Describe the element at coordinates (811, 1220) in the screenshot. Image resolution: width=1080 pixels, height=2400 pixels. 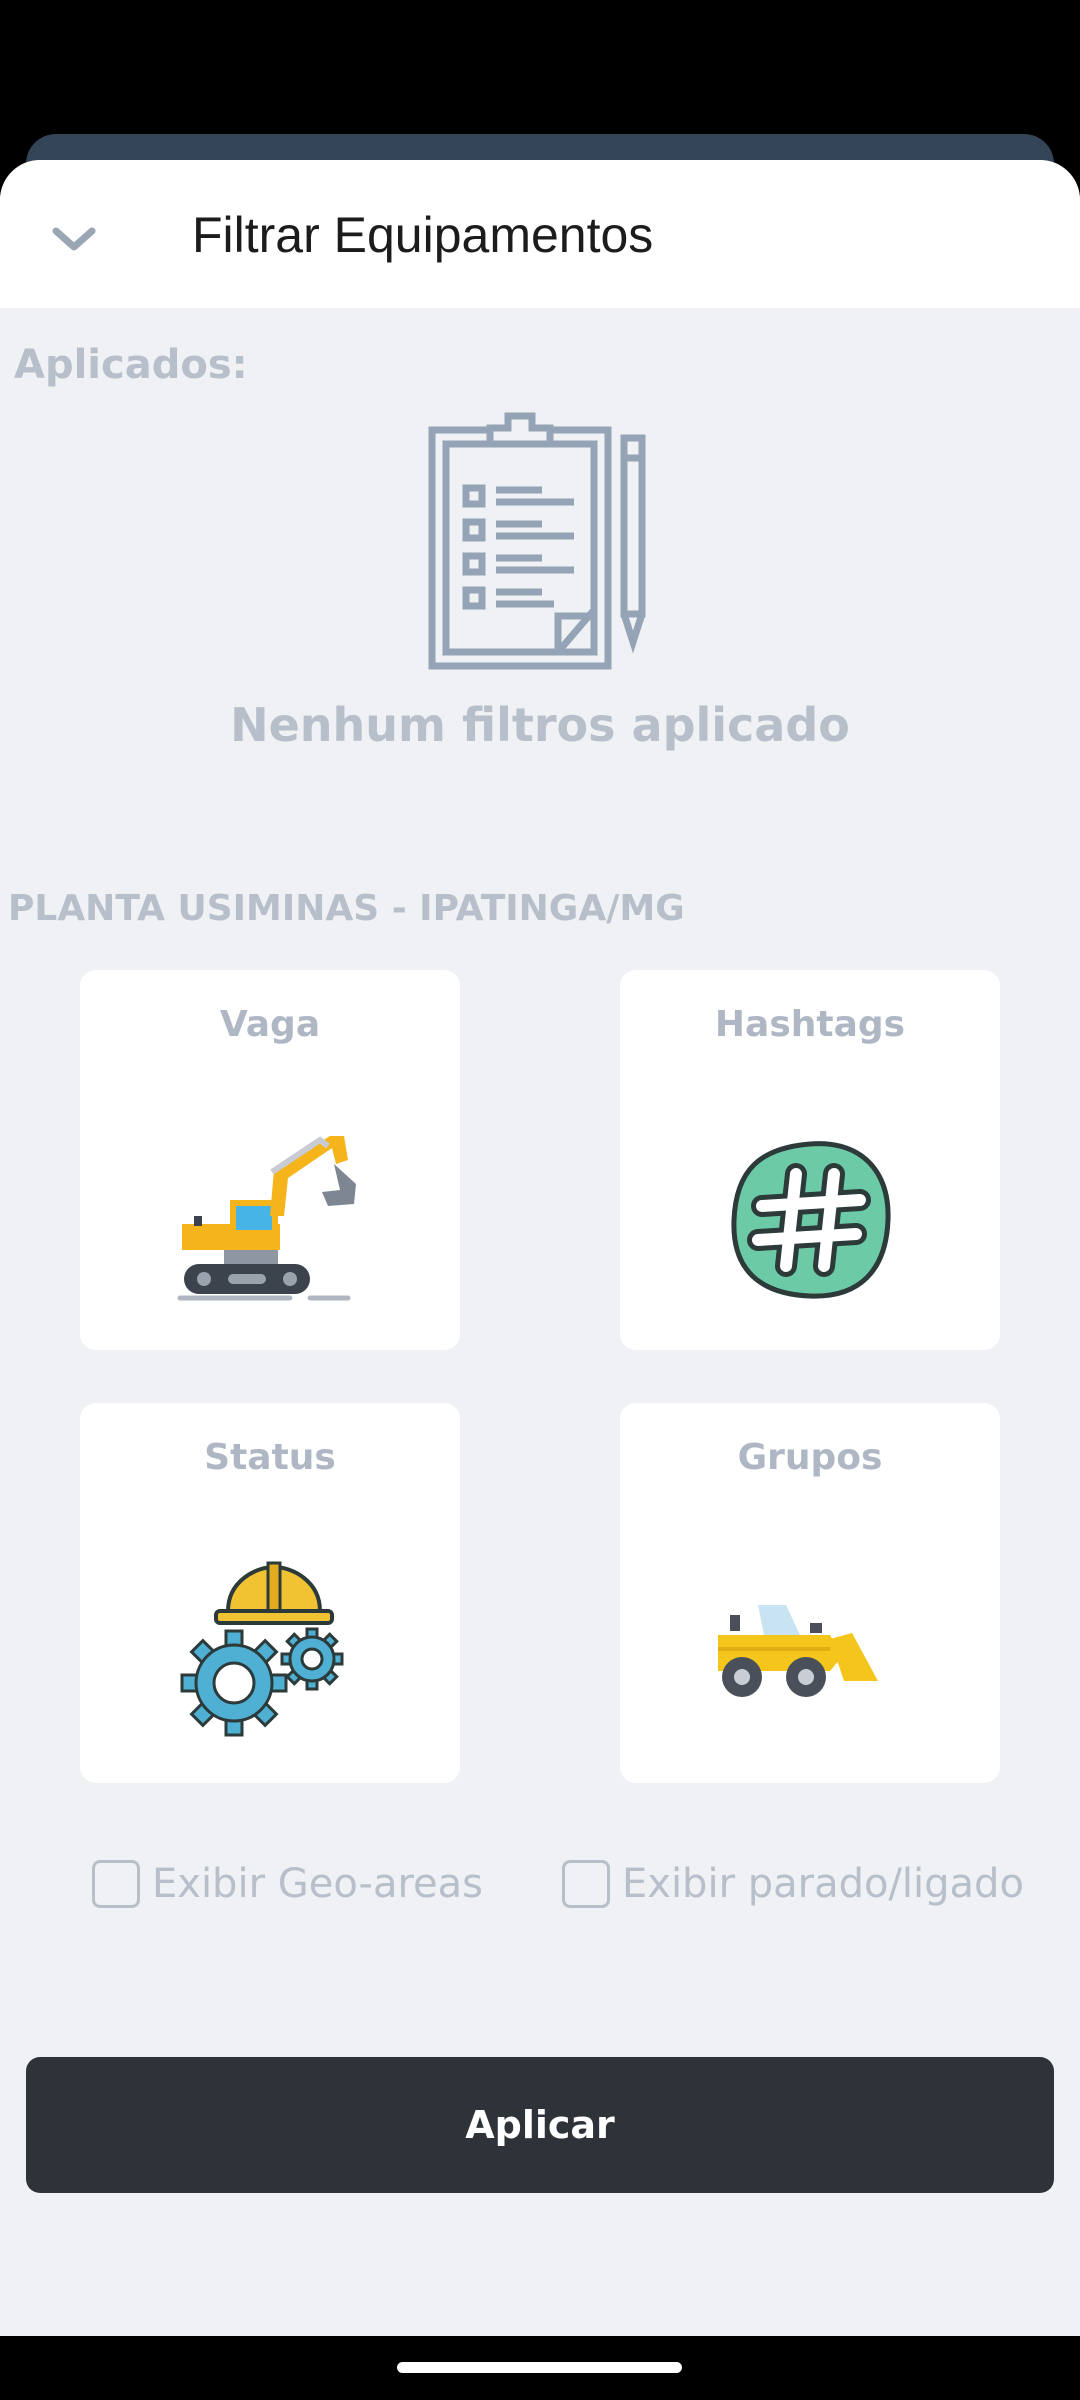
I see `hashtag-icon` at that location.